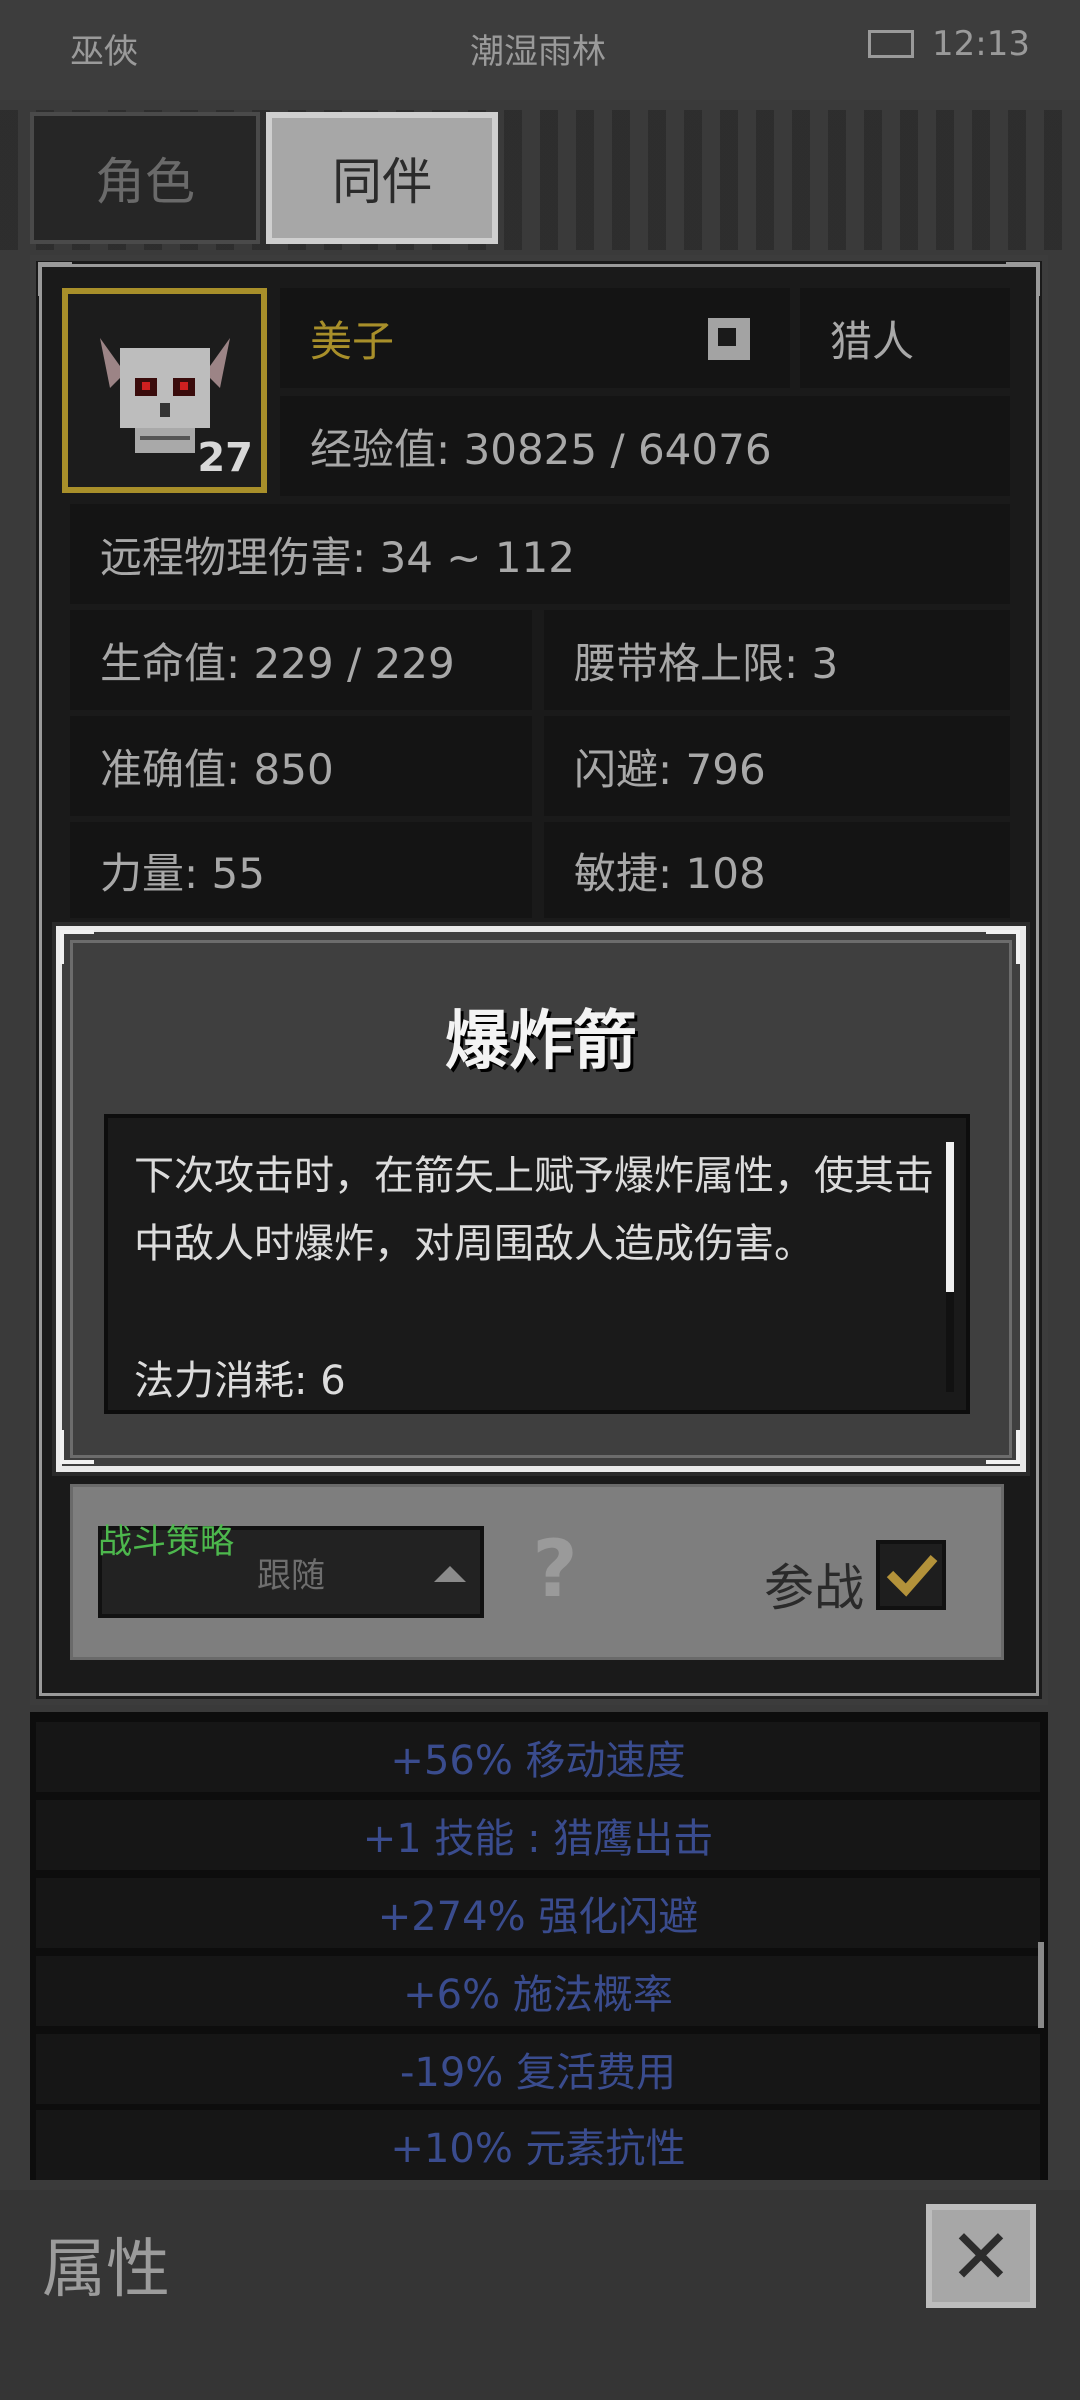 The height and width of the screenshot is (2400, 1080). I want to click on skill-mana-cost: 法力消耗: 6, so click(240, 1381).